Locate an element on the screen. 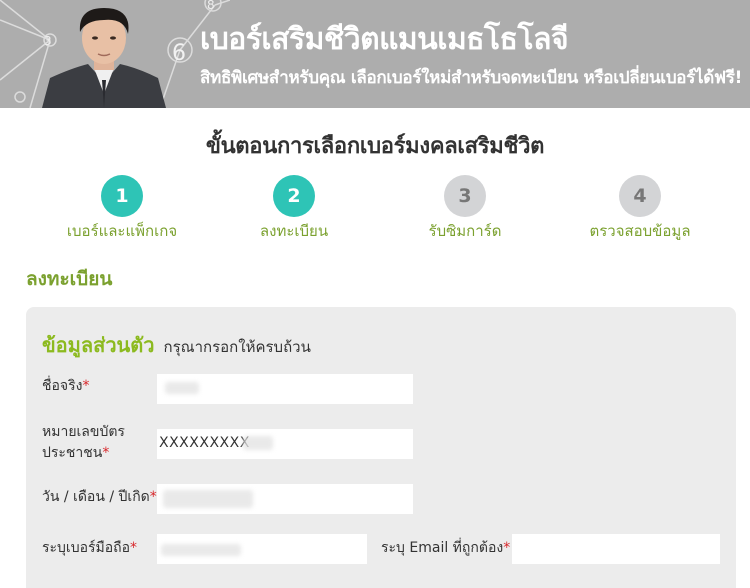 Image resolution: width=750 pixels, height=588 pixels. phone-label-text: ระบุเบอร์มือถือ is located at coordinates (86, 548).